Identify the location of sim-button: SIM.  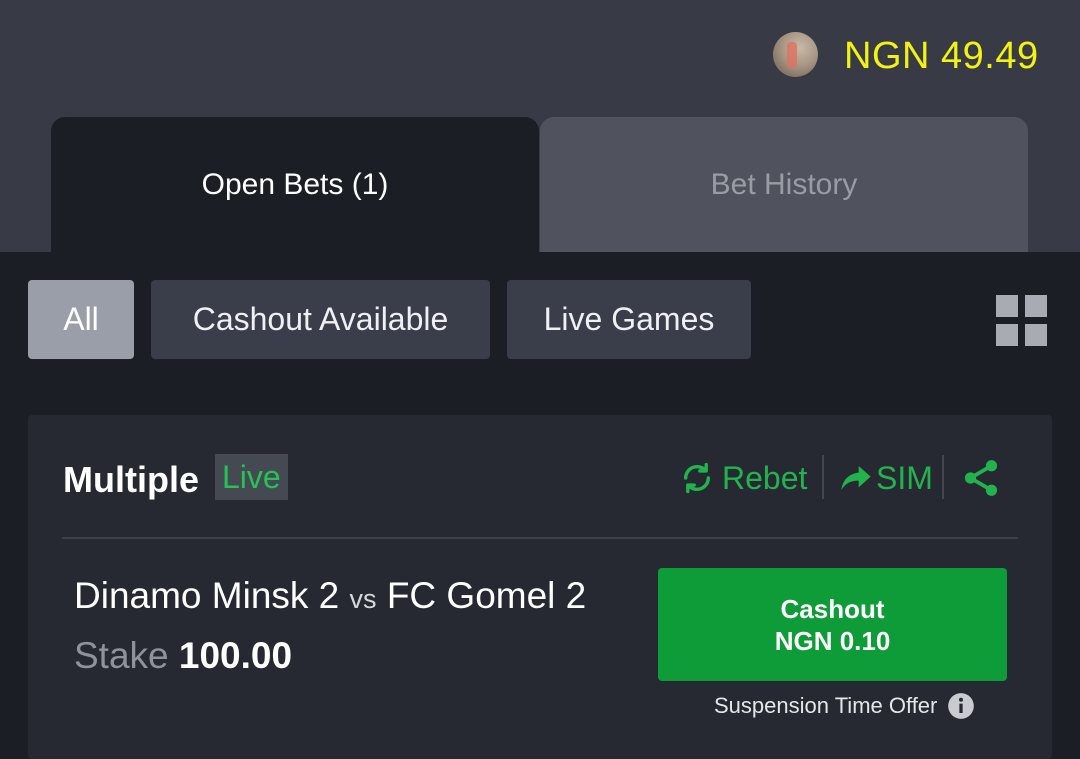
(886, 478).